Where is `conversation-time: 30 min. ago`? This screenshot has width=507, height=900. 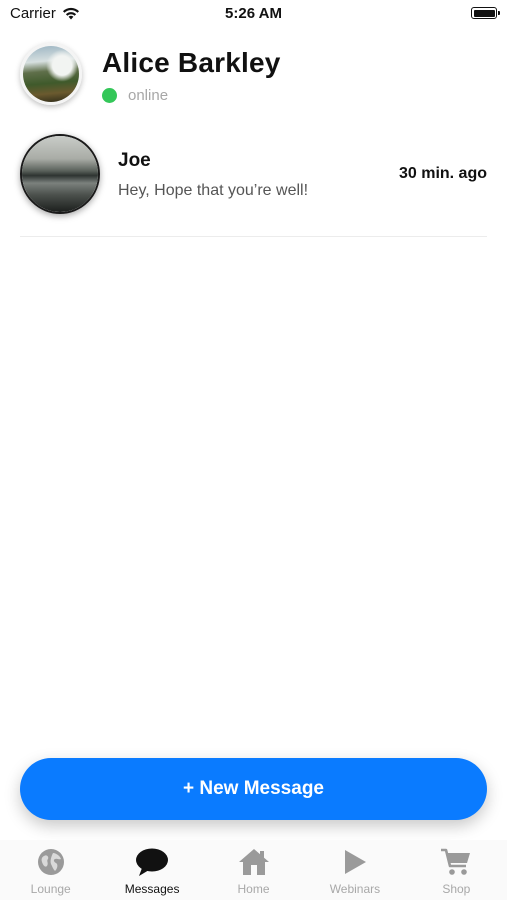
conversation-time: 30 min. ago is located at coordinates (442, 173).